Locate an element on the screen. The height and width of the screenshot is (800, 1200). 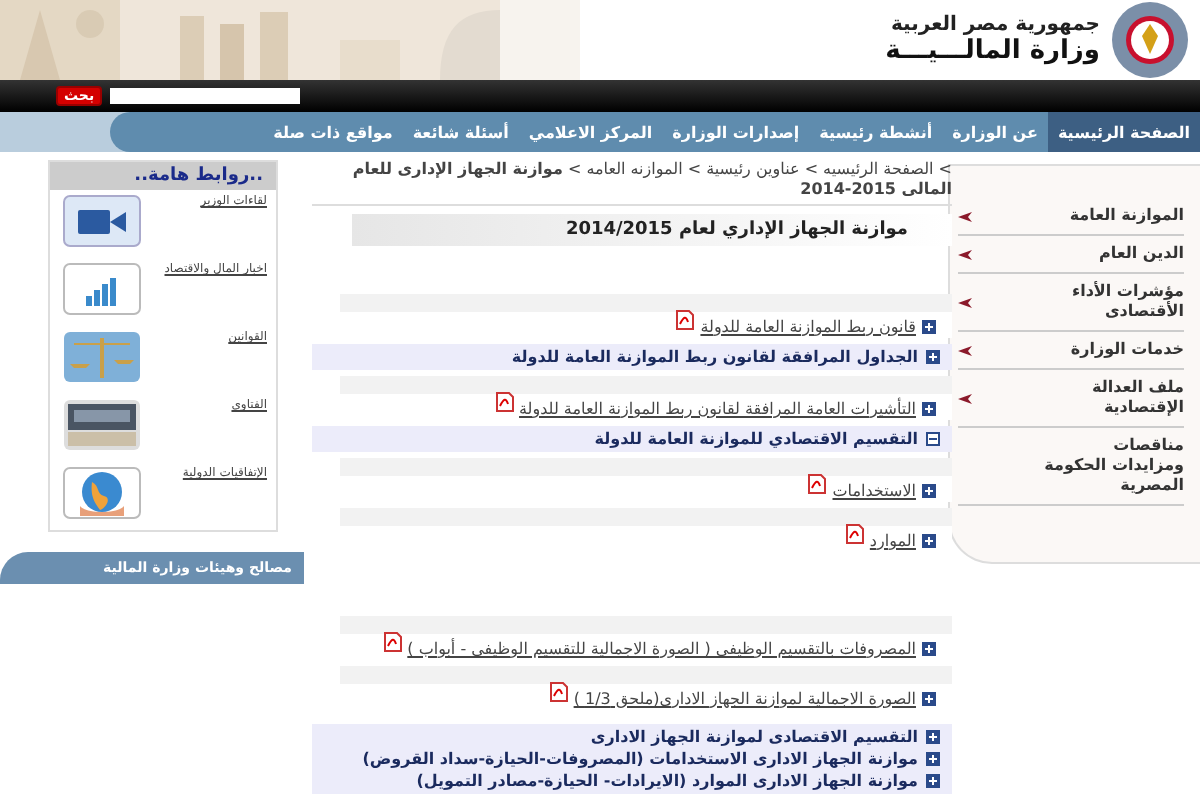
country-name: جمهورية مصر العربية is located at coordinates (994, 25).